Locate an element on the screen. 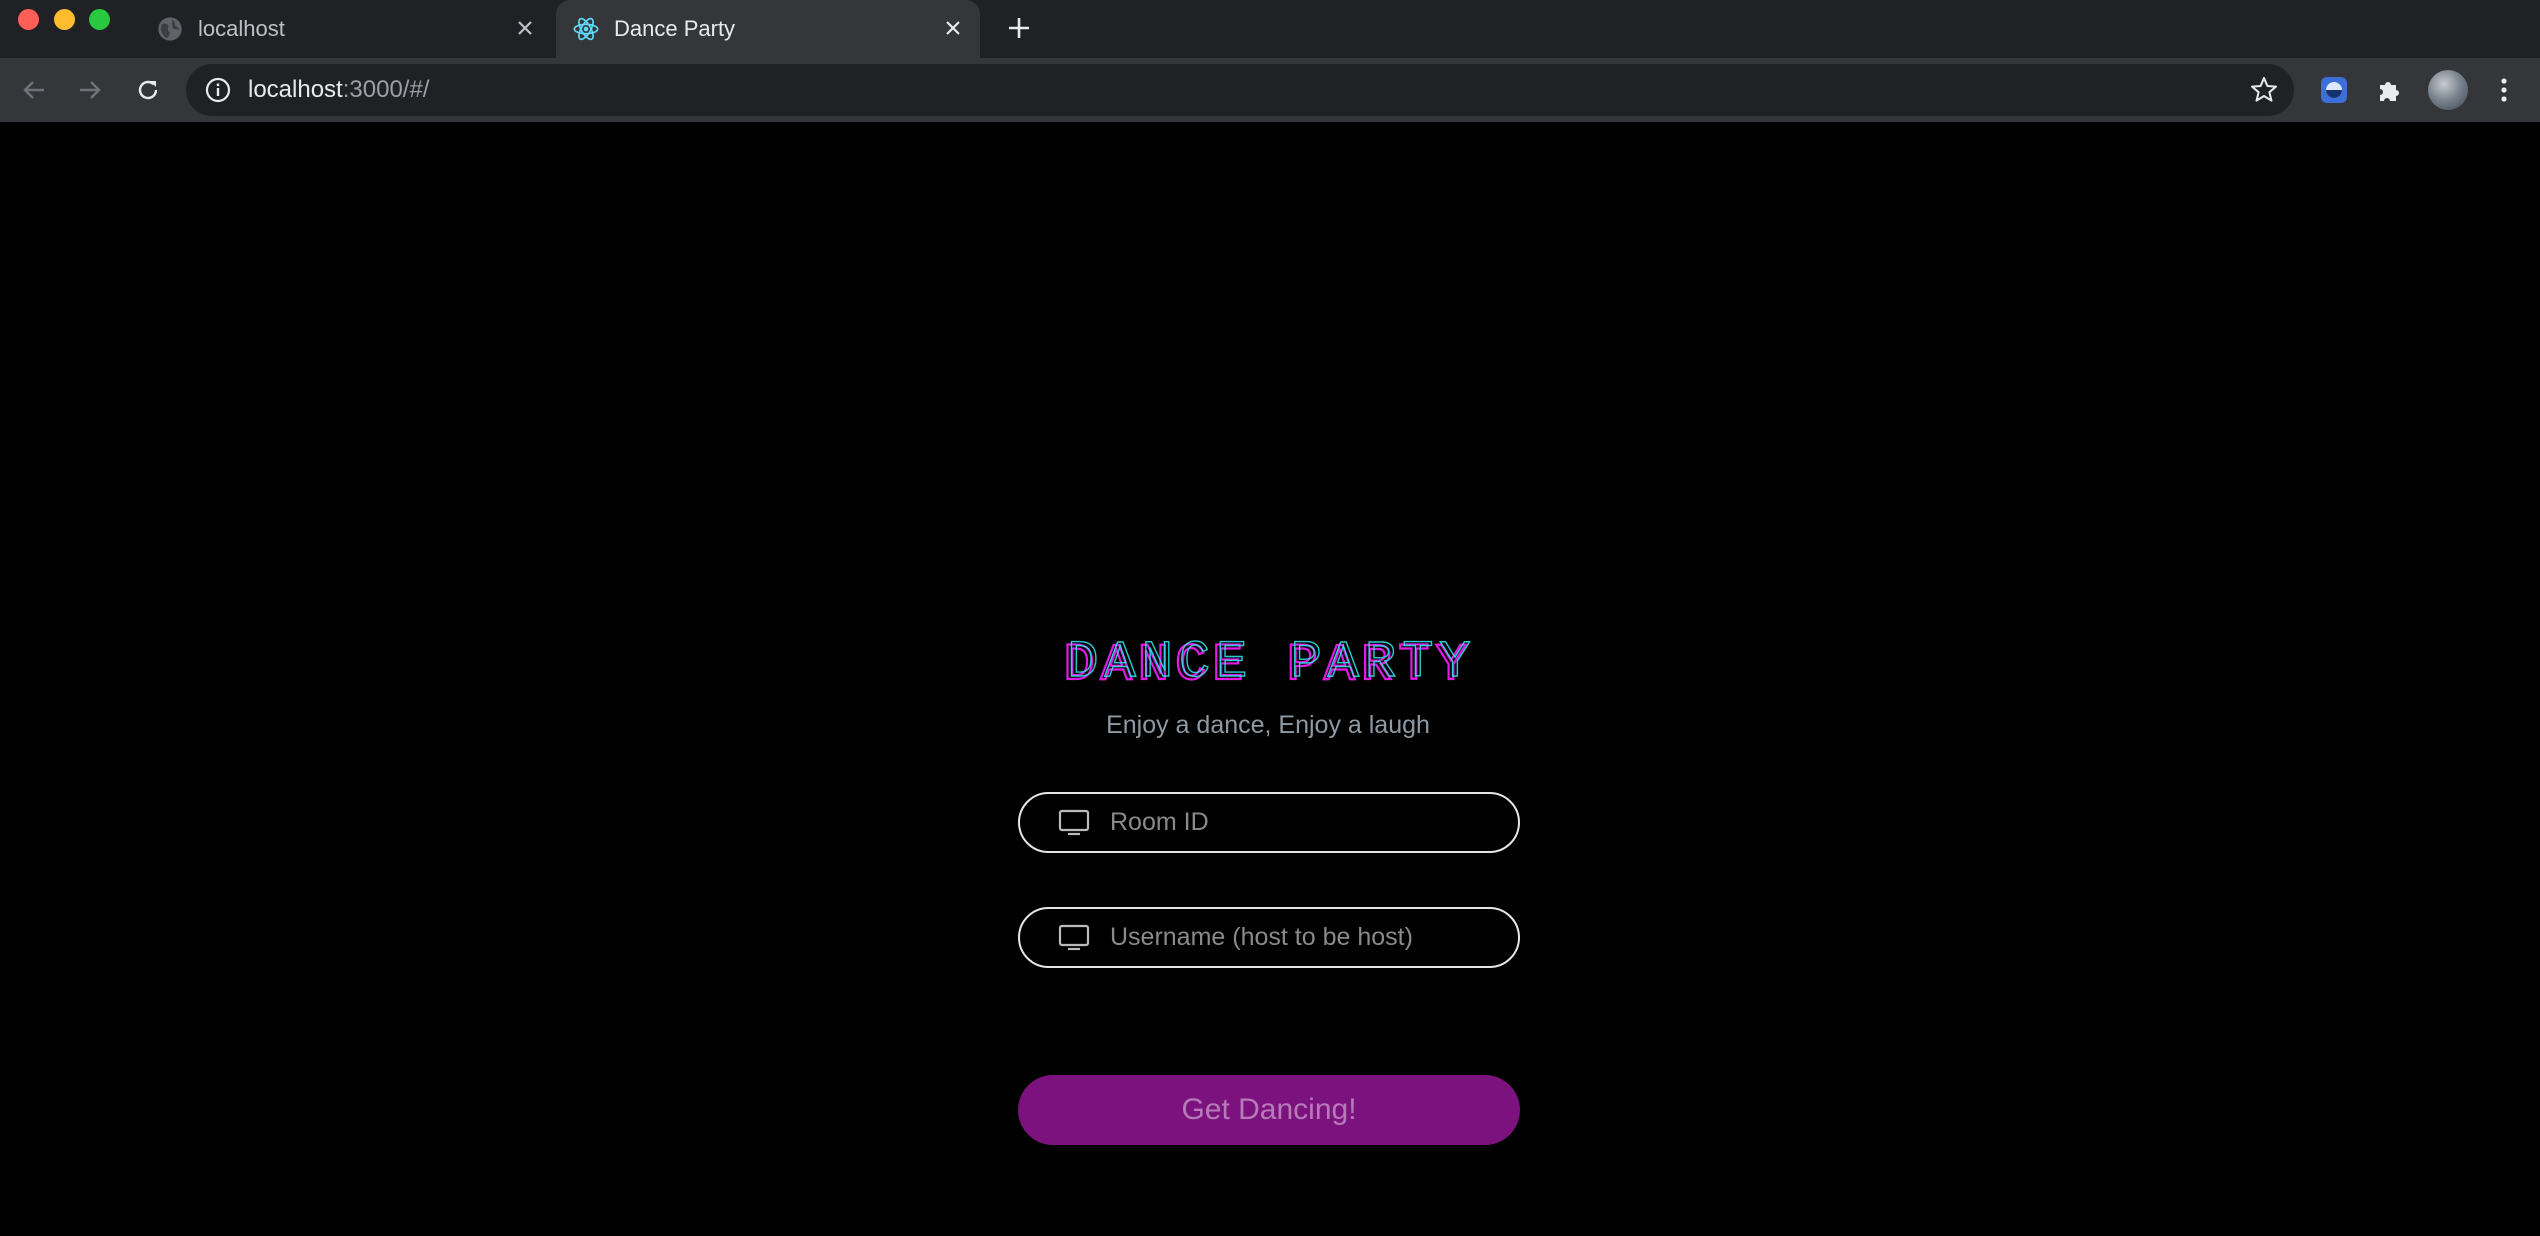 This screenshot has width=2540, height=1236. room-id-field is located at coordinates (1269, 822).